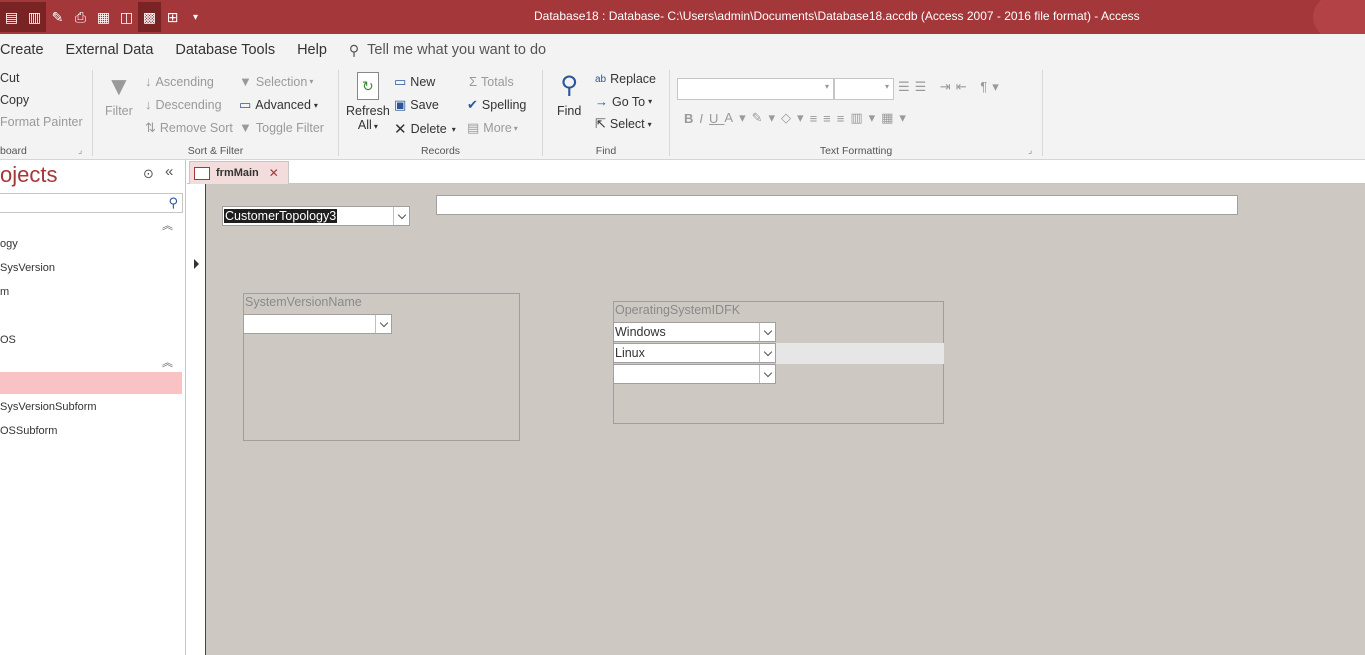 The width and height of the screenshot is (1365, 655). Describe the element at coordinates (400, 81) in the screenshot. I see `new-record-icon: ▭` at that location.